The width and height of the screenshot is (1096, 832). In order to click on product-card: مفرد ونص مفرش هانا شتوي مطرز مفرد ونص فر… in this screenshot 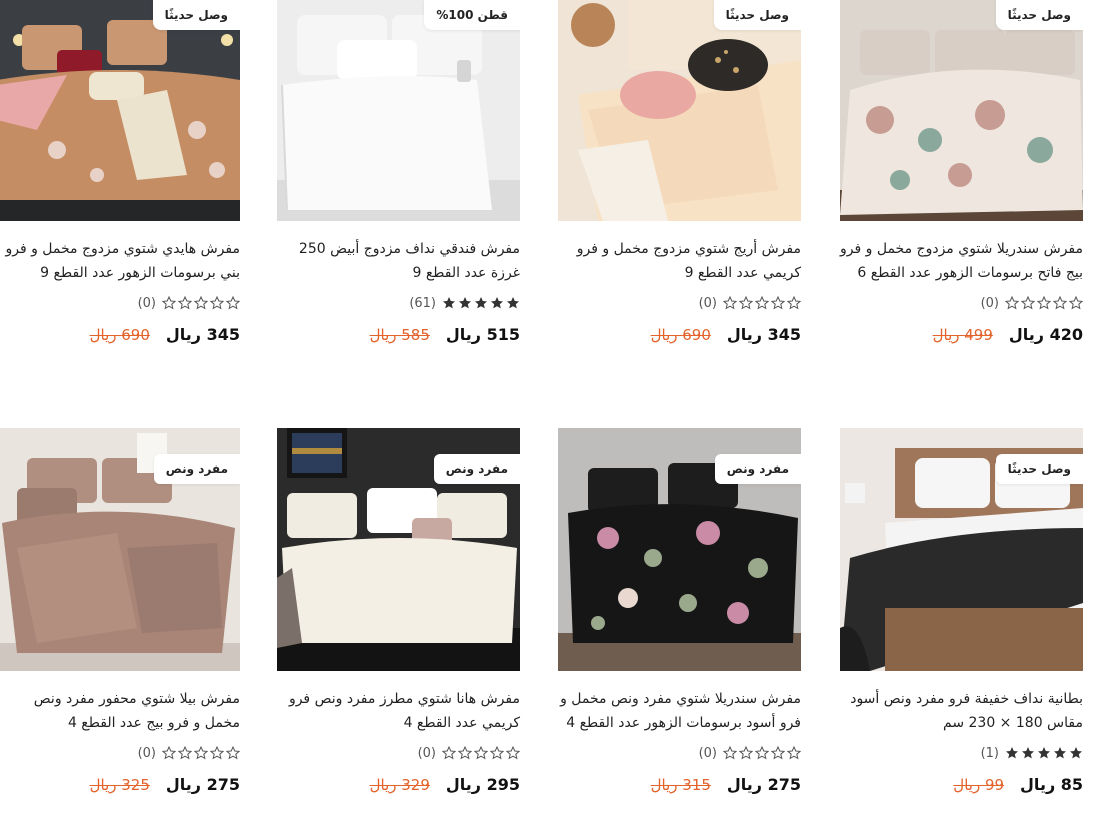, I will do `click(398, 611)`.